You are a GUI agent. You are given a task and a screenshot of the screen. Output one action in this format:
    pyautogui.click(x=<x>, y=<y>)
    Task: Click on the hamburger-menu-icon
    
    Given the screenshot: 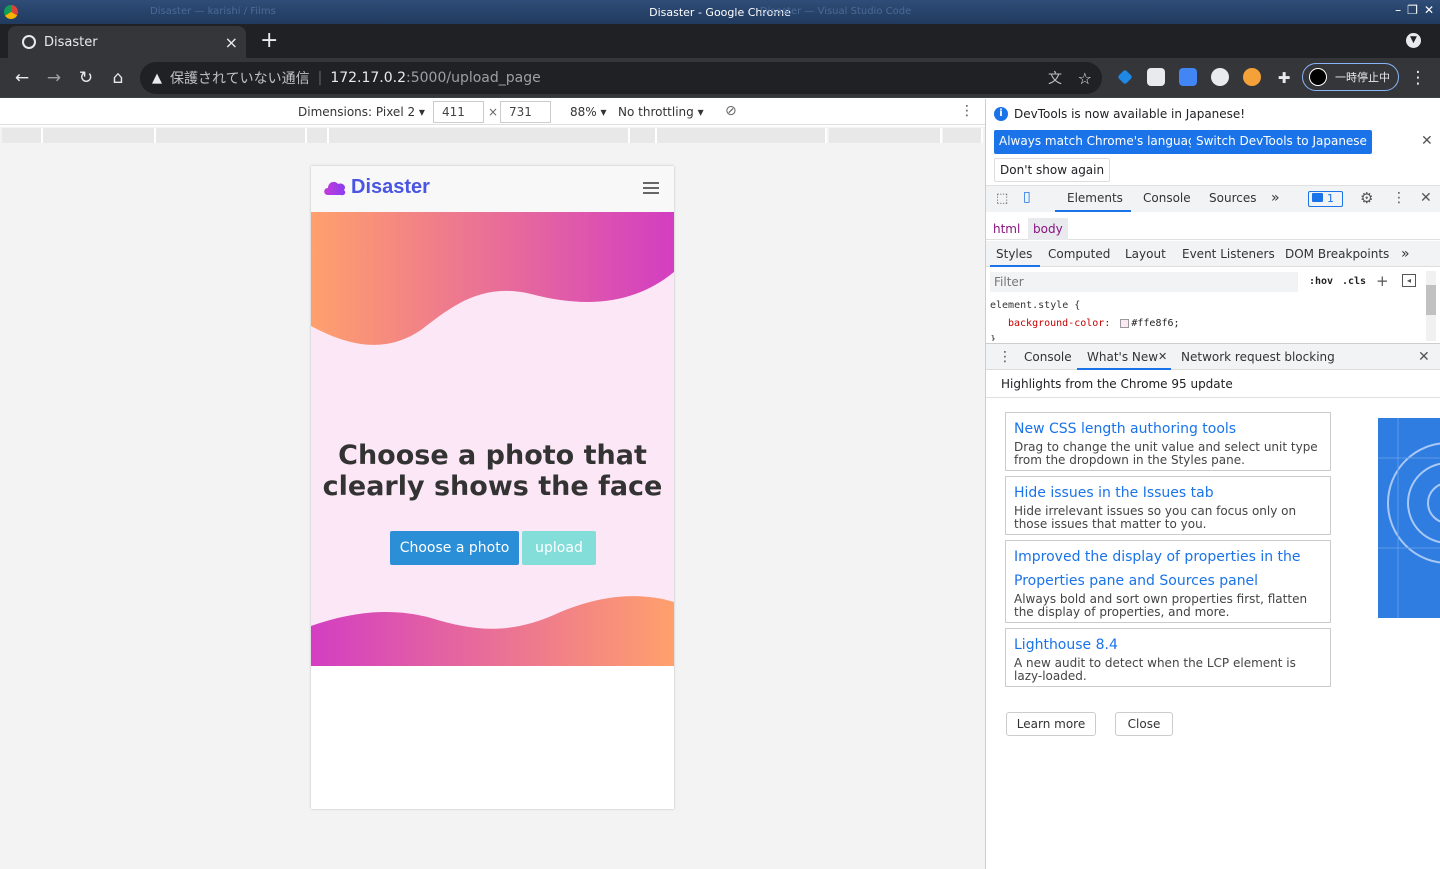 What is the action you would take?
    pyautogui.click(x=651, y=188)
    